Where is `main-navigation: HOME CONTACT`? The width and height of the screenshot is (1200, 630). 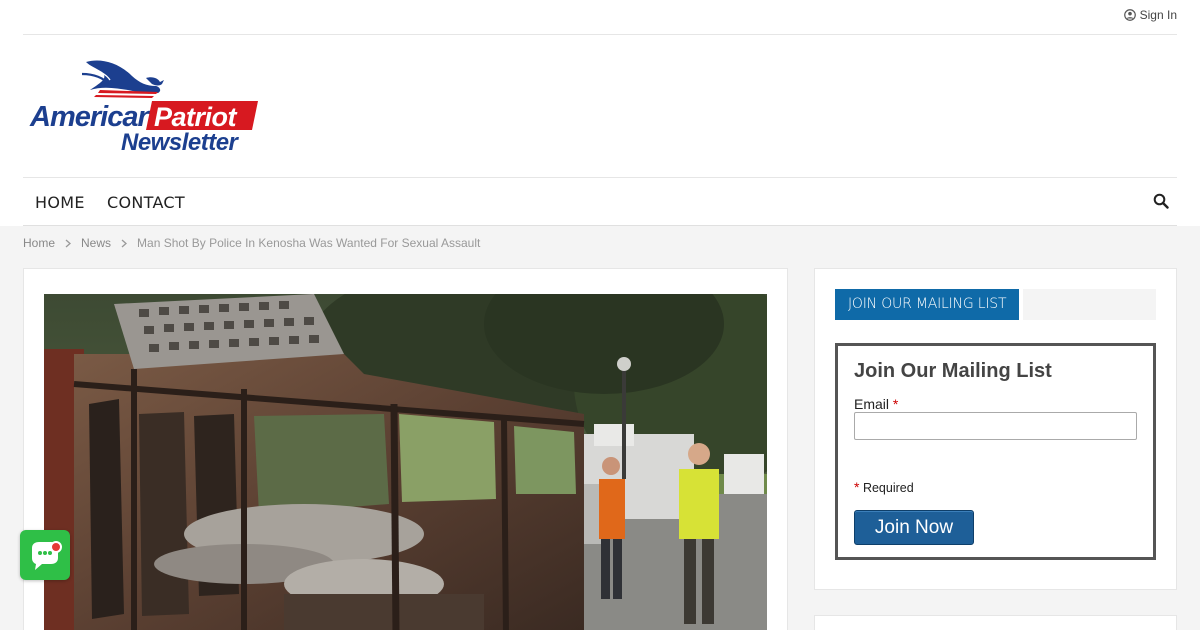
main-navigation: HOME CONTACT is located at coordinates (600, 201).